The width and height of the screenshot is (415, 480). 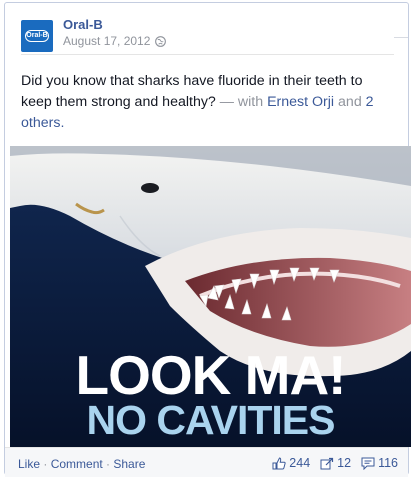 I want to click on comment-icon, so click(x=368, y=463).